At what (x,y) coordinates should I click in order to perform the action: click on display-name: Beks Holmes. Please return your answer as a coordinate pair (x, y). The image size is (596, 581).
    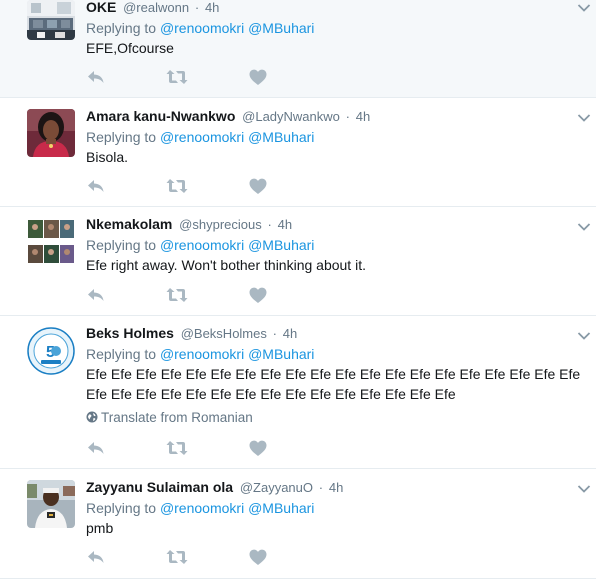
    Looking at the image, I should click on (130, 333).